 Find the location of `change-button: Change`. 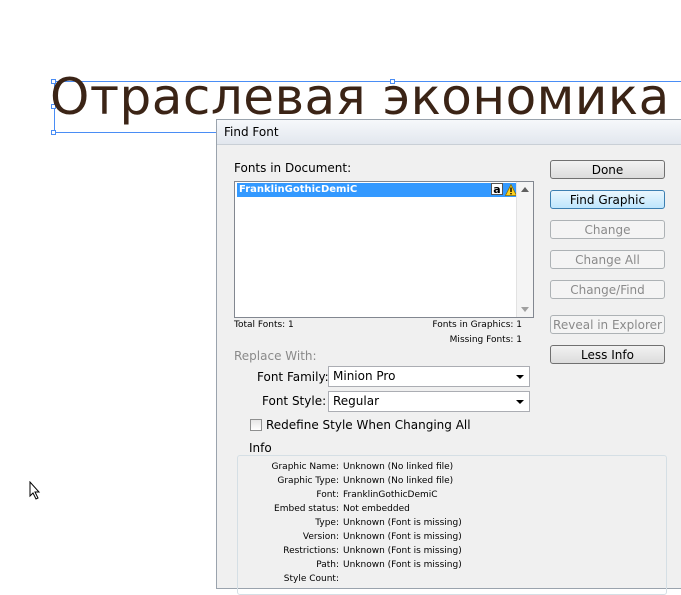

change-button: Change is located at coordinates (607, 229).